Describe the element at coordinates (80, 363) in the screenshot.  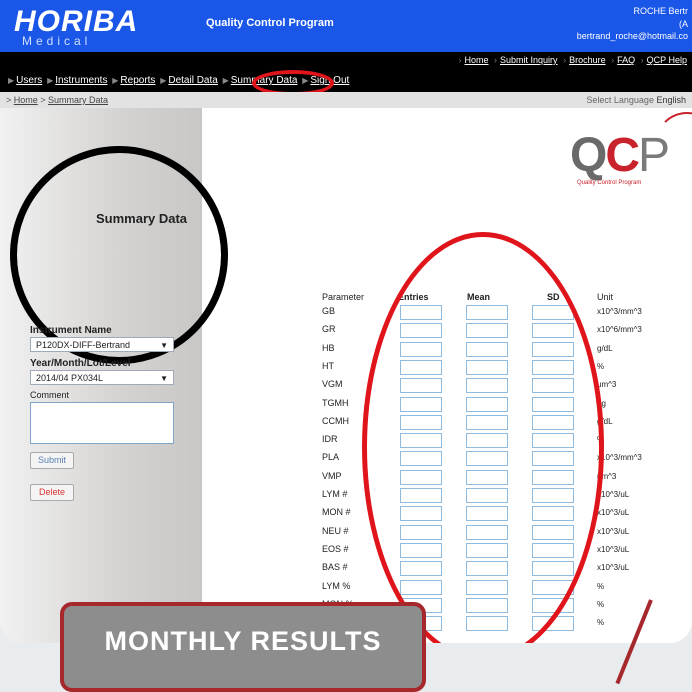
I see `period-label: Year/Month/Lot/Level` at that location.